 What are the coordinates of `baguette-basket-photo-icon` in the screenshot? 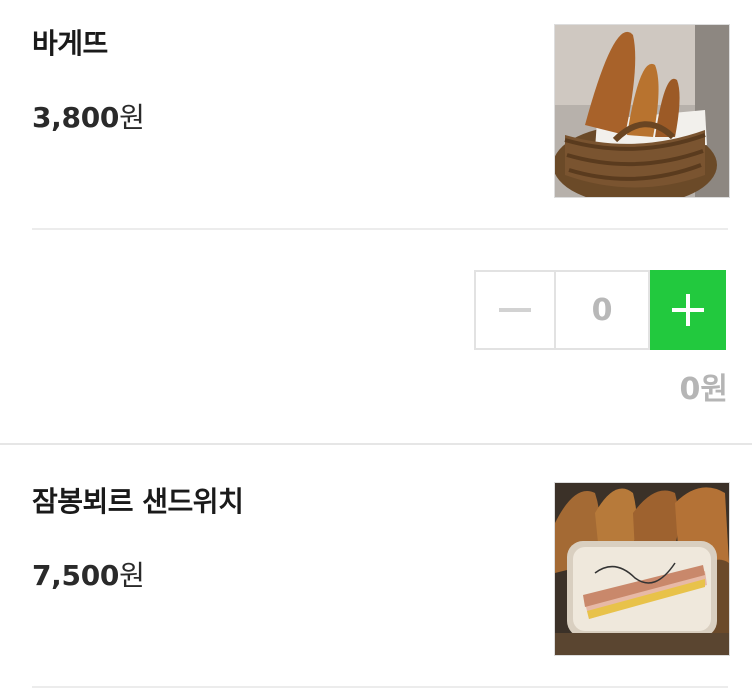 It's located at (642, 111).